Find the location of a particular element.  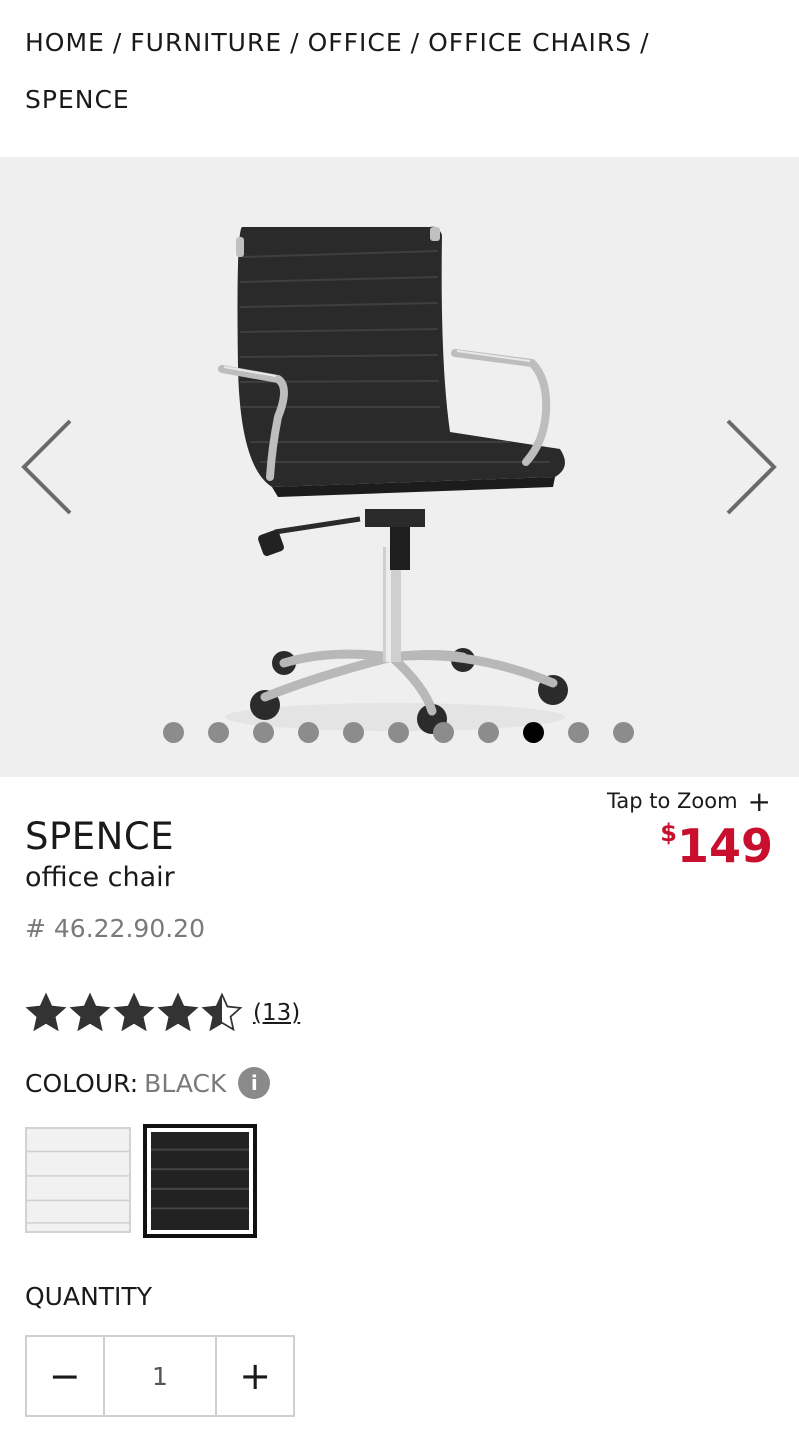

white-swatch-image is located at coordinates (78, 1180).